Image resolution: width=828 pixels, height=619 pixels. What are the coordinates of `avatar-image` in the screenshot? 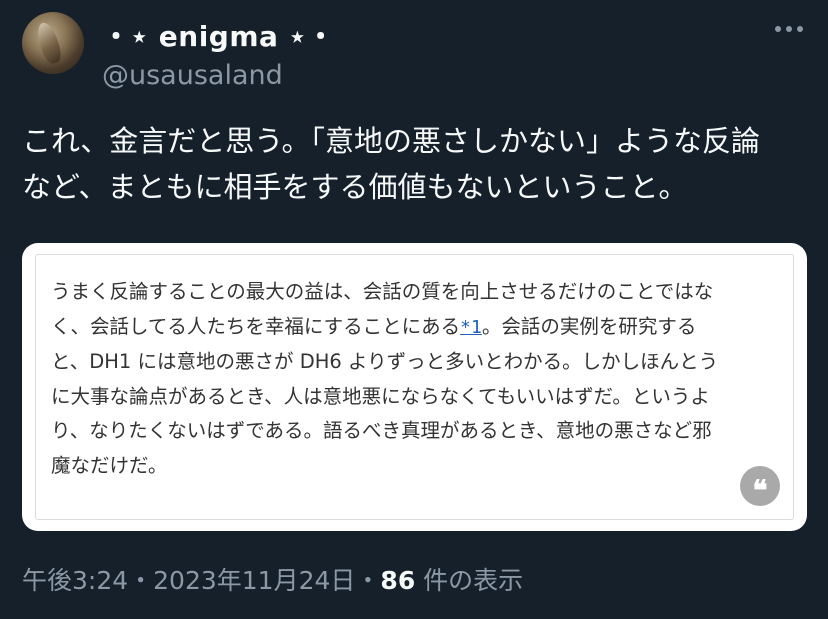 It's located at (49, 43).